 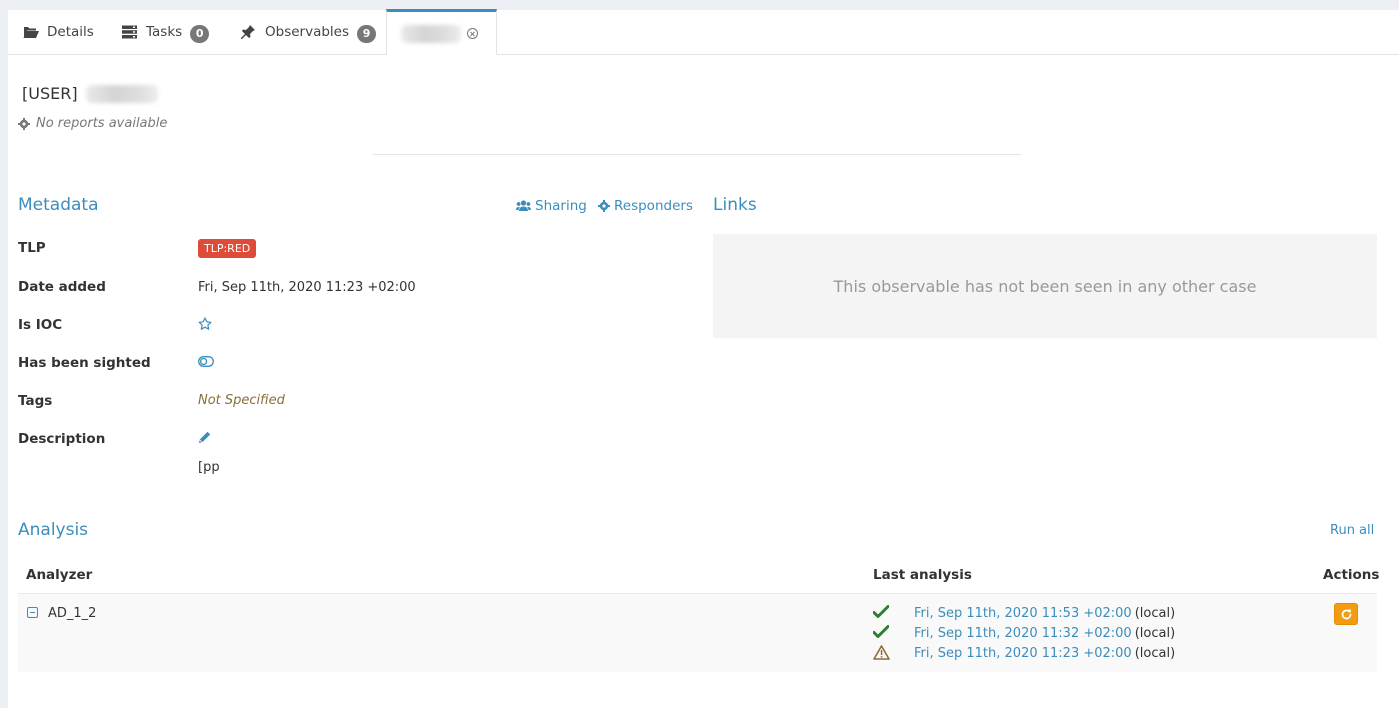 I want to click on metadata-title: Metadata, so click(x=58, y=205).